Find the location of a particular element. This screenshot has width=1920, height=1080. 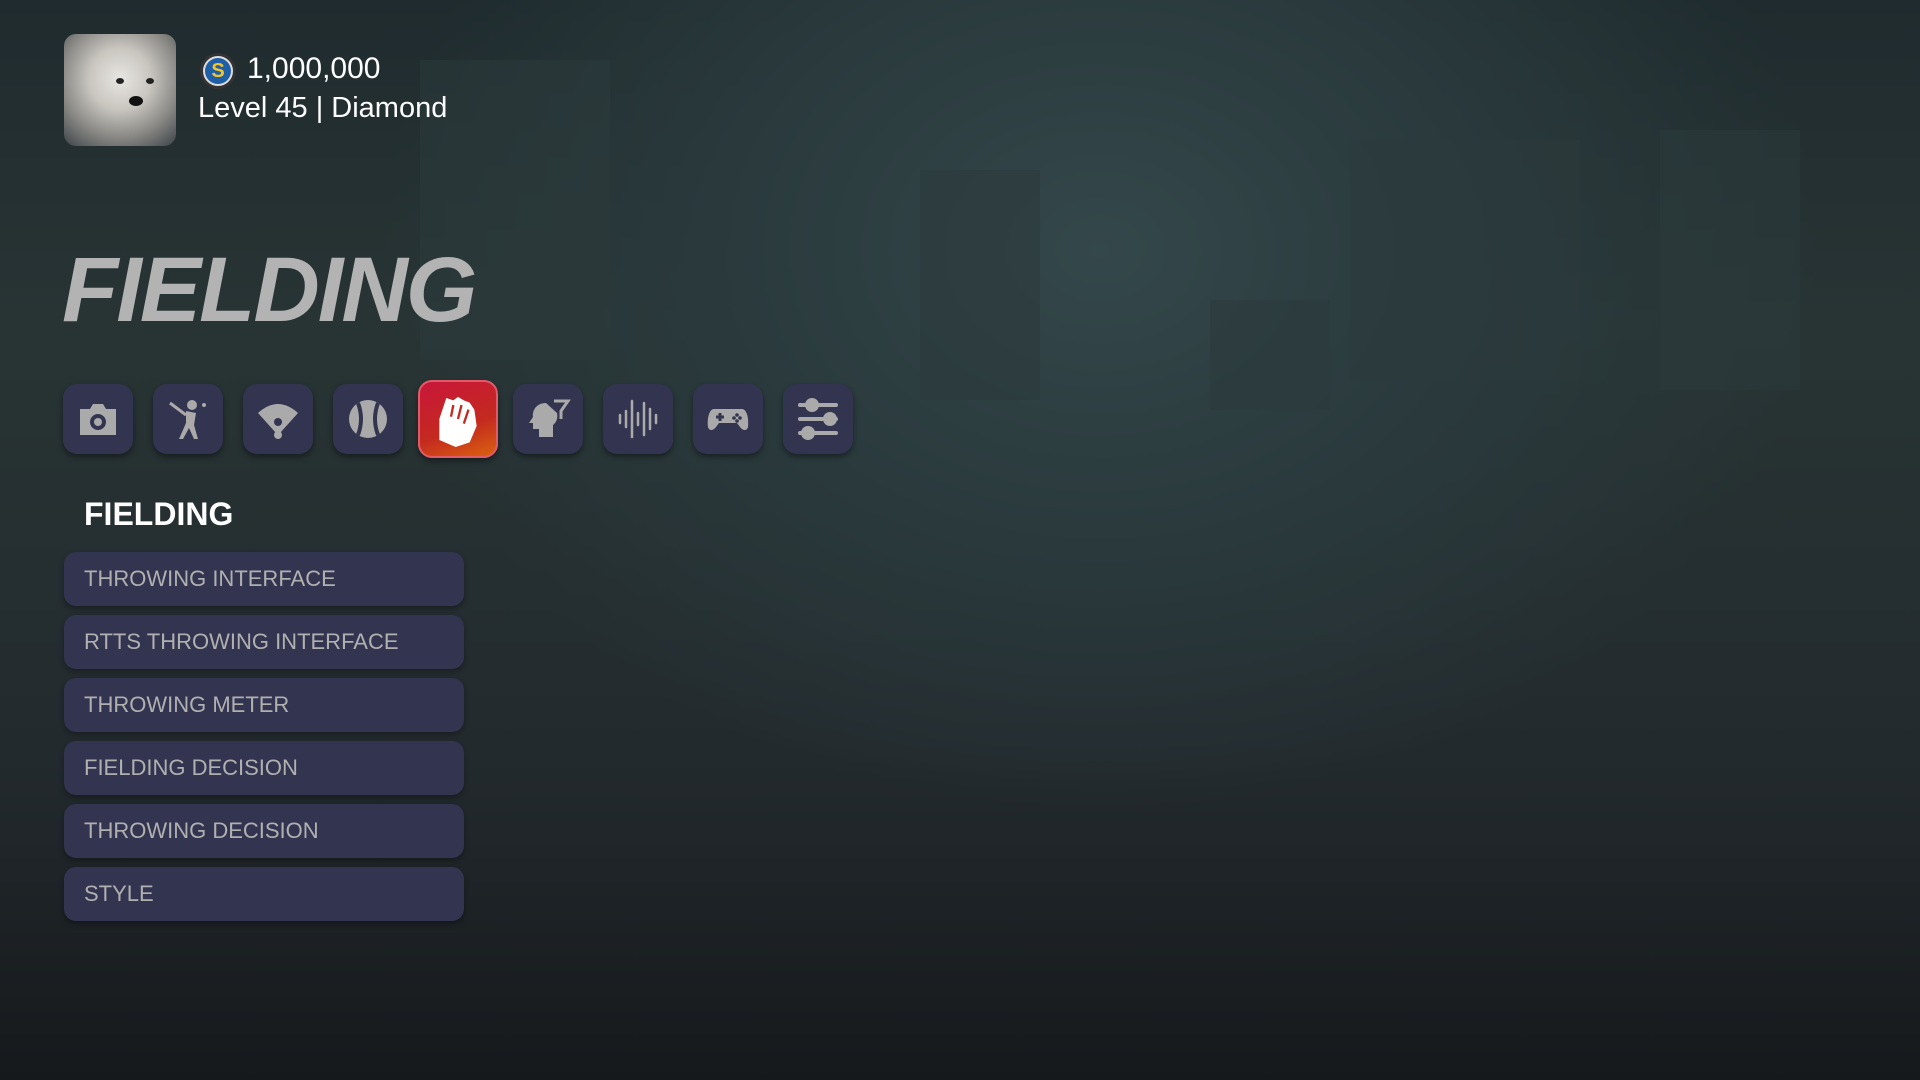

sliders-icon is located at coordinates (818, 419).